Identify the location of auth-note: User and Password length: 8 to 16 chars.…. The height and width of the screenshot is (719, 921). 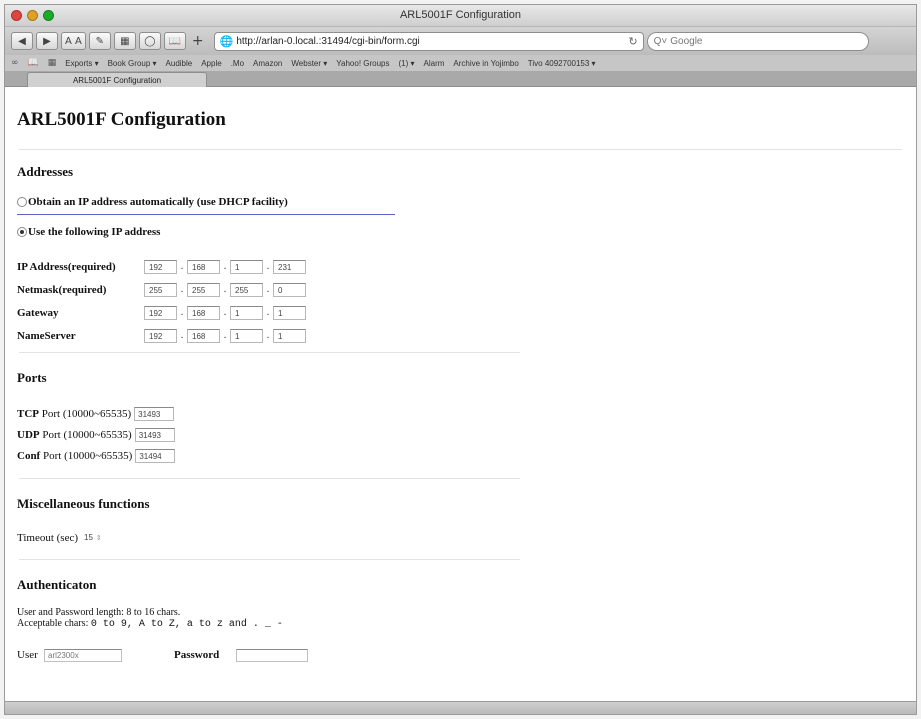
(269, 618).